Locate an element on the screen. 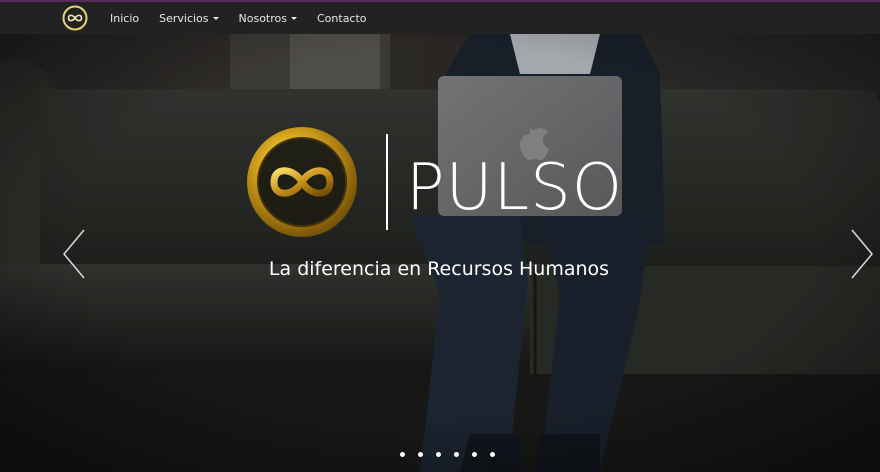  nav-item-label: Nosotros is located at coordinates (262, 18).